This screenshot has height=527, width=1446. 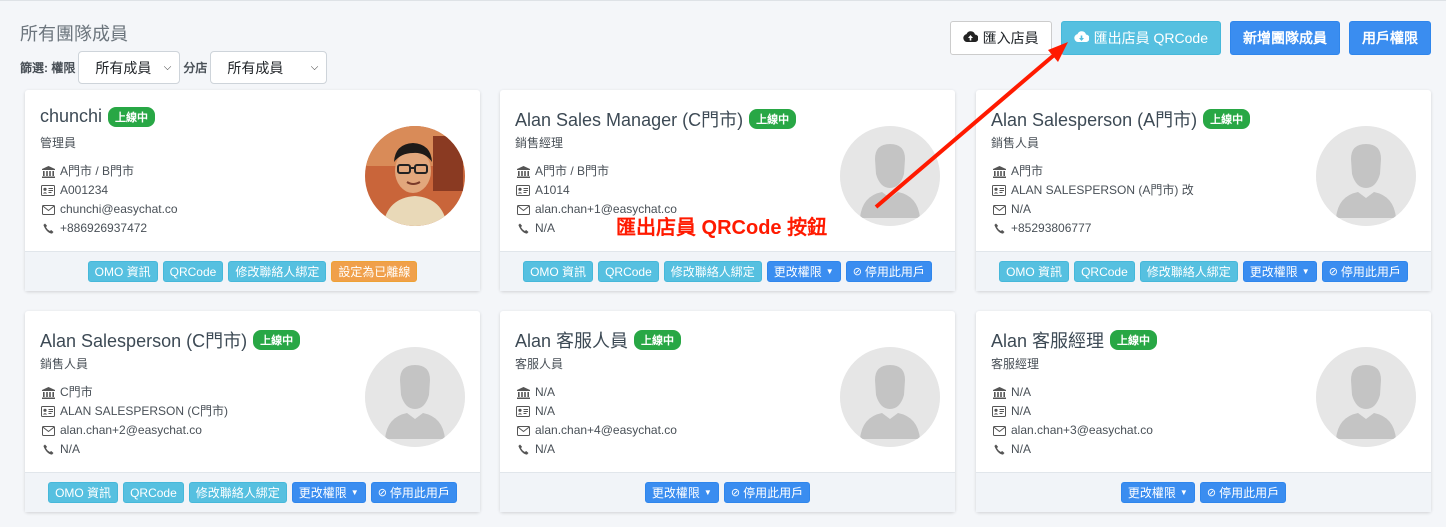 What do you see at coordinates (1048, 341) in the screenshot?
I see `member-name: Alan 客服經理` at bounding box center [1048, 341].